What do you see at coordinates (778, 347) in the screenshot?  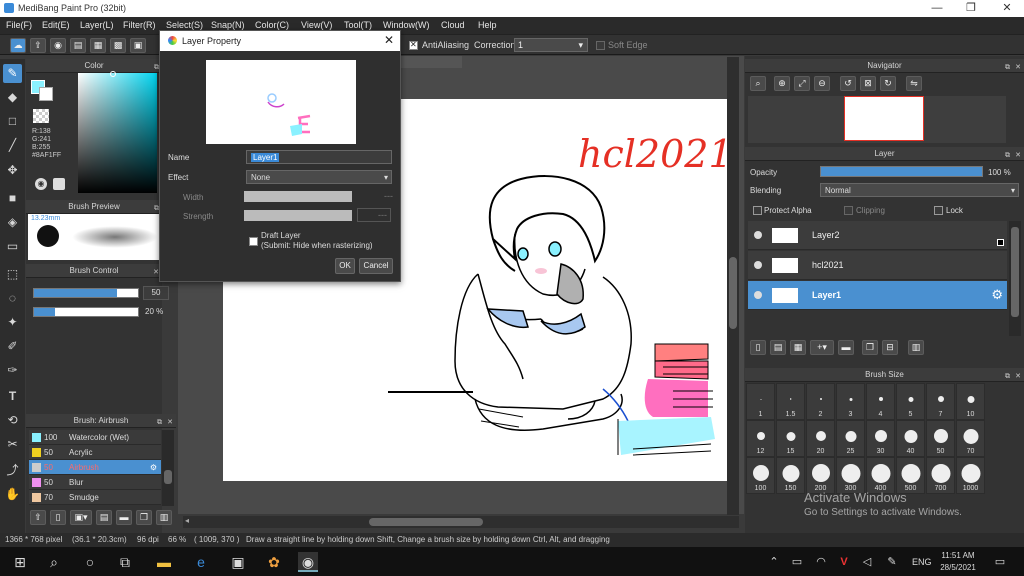 I see `new-halftone-layer-icon: ▤` at bounding box center [778, 347].